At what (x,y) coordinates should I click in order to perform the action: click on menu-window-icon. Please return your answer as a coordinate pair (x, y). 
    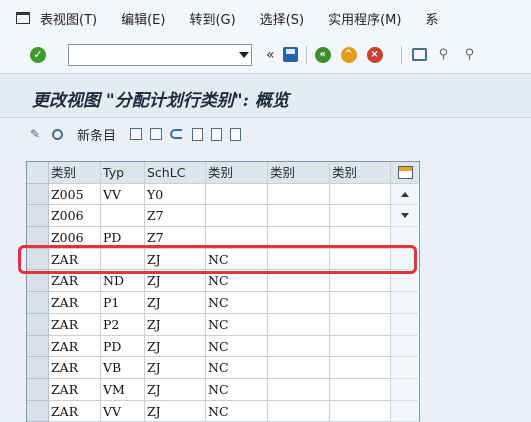
    Looking at the image, I should click on (23, 18).